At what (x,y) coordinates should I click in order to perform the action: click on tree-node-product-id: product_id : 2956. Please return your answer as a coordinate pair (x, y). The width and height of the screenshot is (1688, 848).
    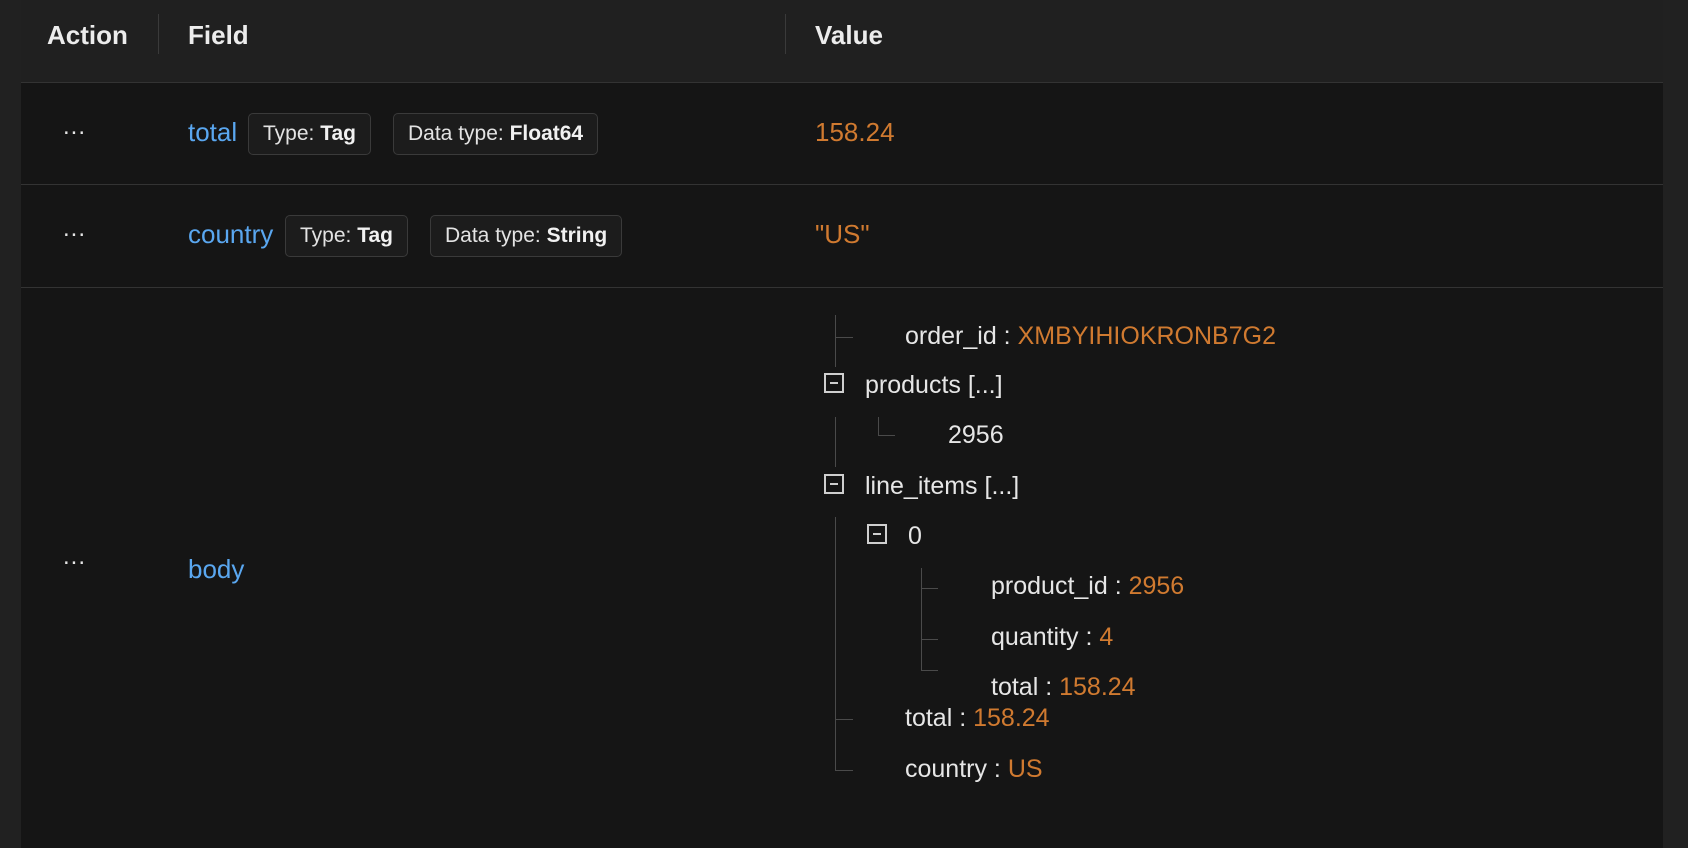
    Looking at the image, I should click on (1087, 586).